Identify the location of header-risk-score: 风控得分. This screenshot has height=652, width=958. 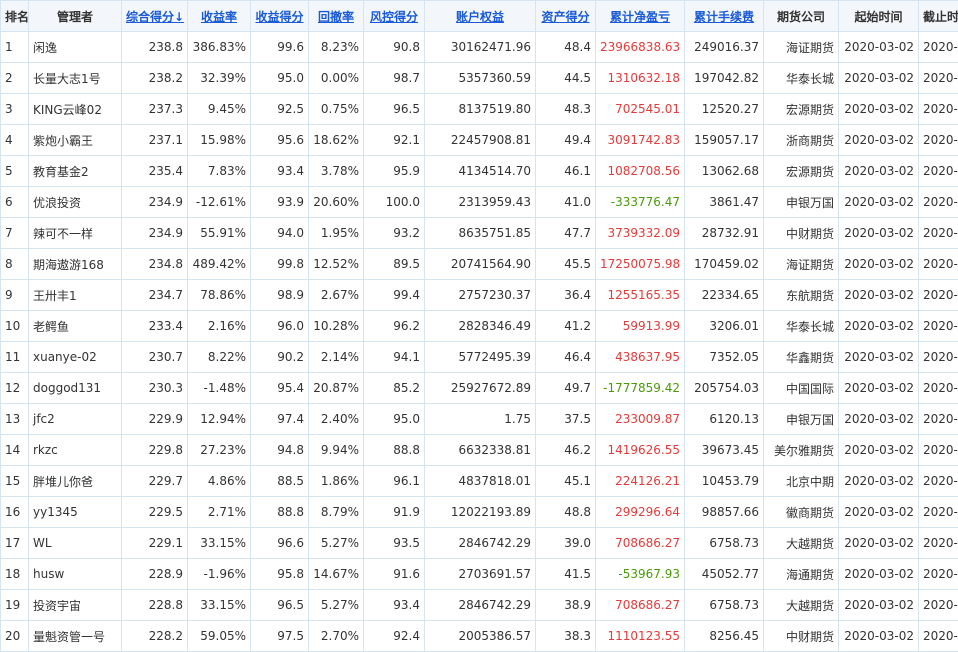
(394, 16).